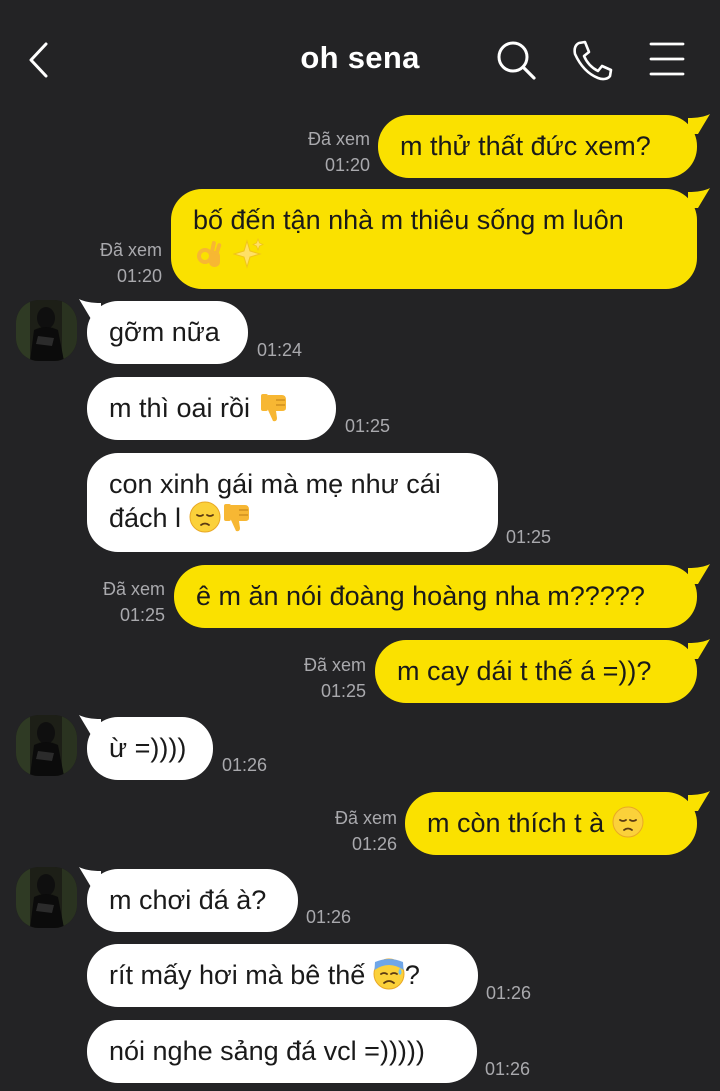  What do you see at coordinates (389, 974) in the screenshot?
I see `anxious-face-with-sweat-emoji` at bounding box center [389, 974].